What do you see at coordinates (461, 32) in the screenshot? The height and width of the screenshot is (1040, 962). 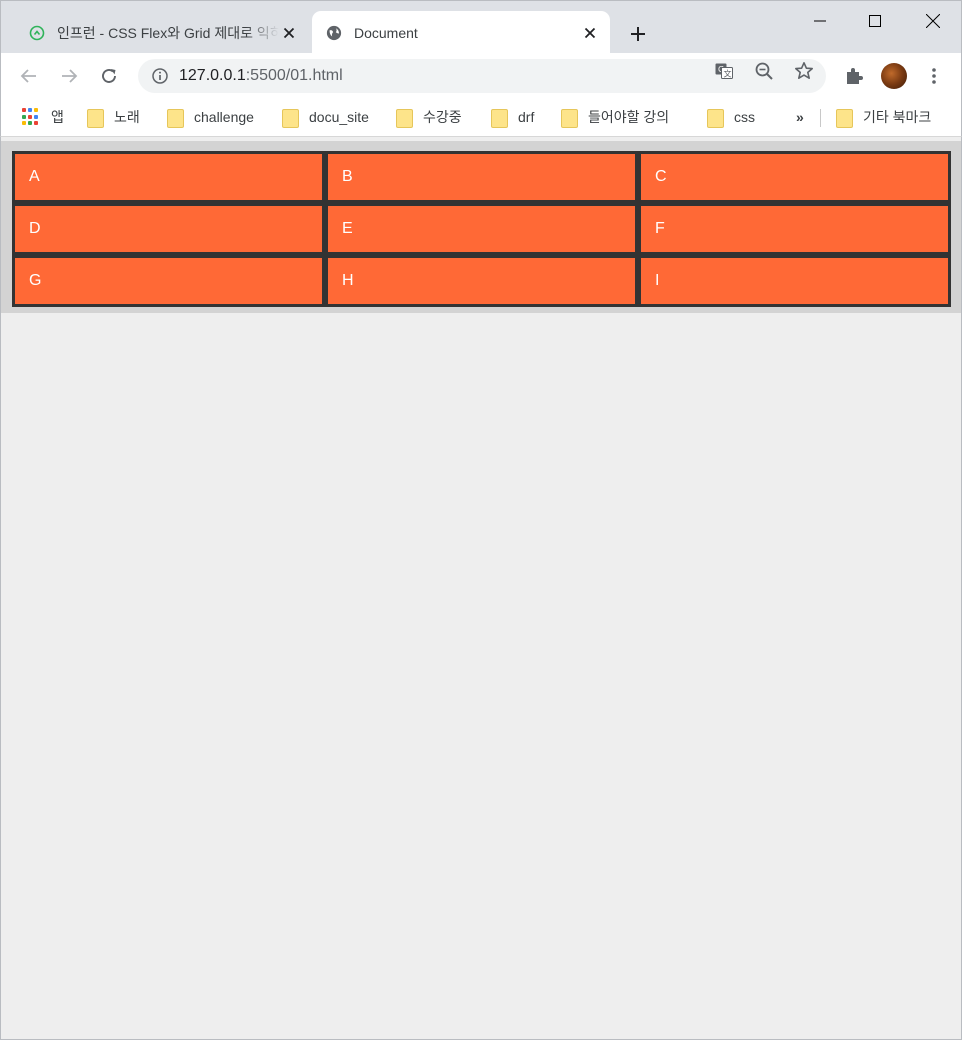 I see `tab-document: Document` at bounding box center [461, 32].